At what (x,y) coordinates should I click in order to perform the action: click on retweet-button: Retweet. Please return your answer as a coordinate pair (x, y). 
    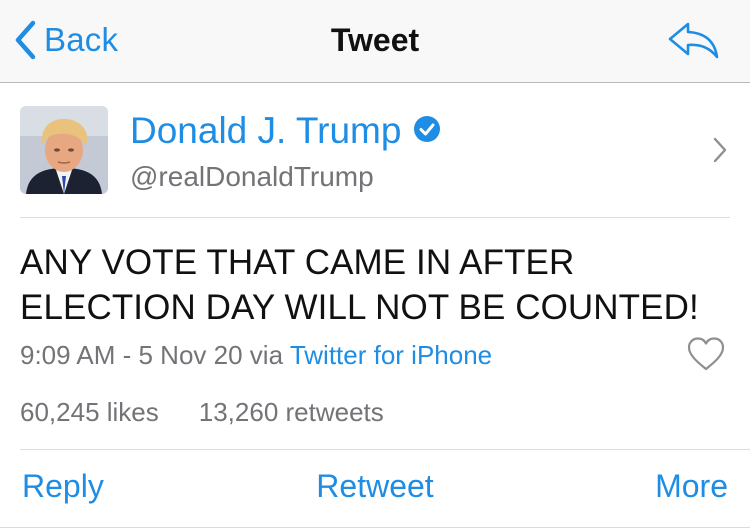
    Looking at the image, I should click on (374, 486).